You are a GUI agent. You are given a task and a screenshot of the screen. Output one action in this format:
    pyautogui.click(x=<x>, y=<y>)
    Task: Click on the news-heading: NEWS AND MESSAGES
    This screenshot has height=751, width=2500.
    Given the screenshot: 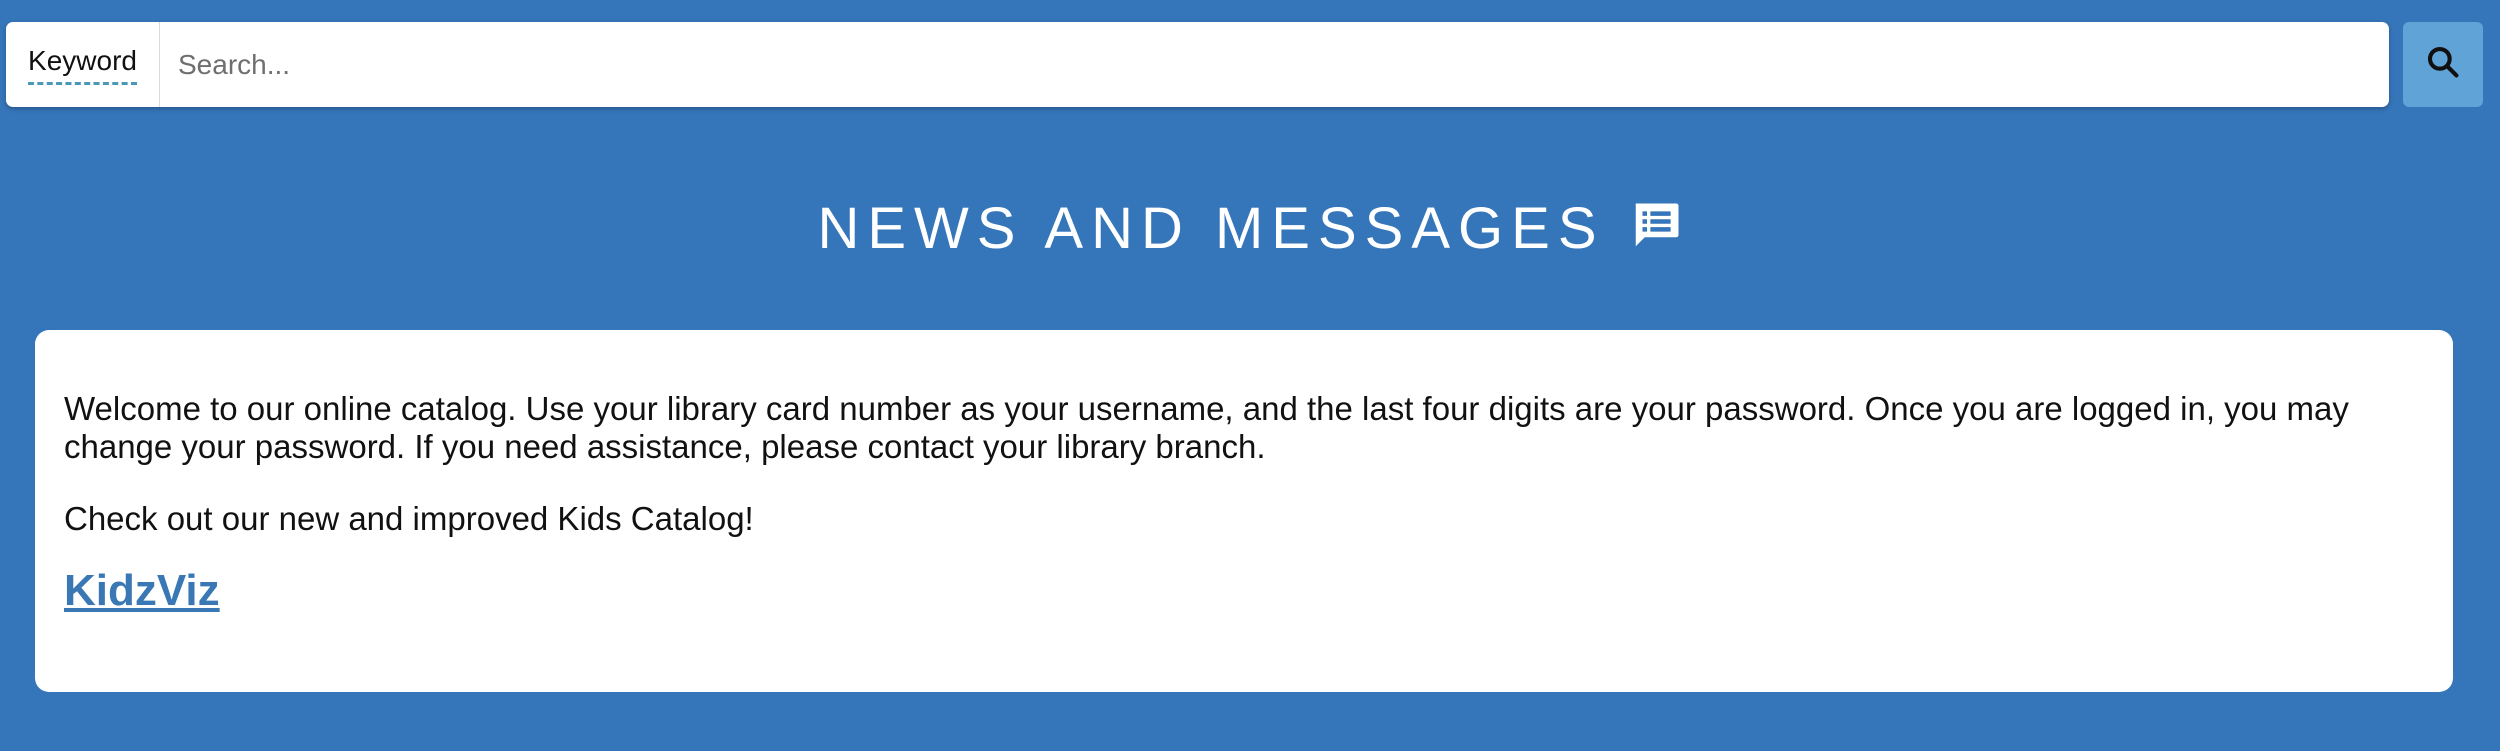 What is the action you would take?
    pyautogui.click(x=1250, y=229)
    